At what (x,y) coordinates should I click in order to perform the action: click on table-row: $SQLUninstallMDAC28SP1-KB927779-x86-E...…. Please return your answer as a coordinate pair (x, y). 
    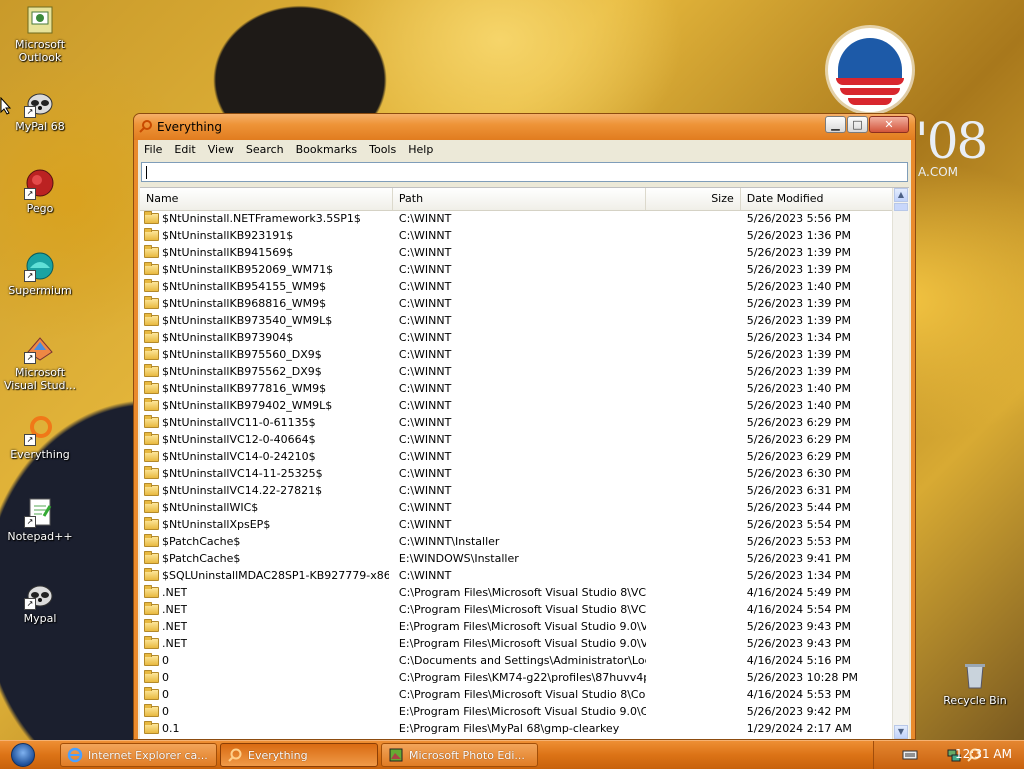
    Looking at the image, I should click on (516, 575).